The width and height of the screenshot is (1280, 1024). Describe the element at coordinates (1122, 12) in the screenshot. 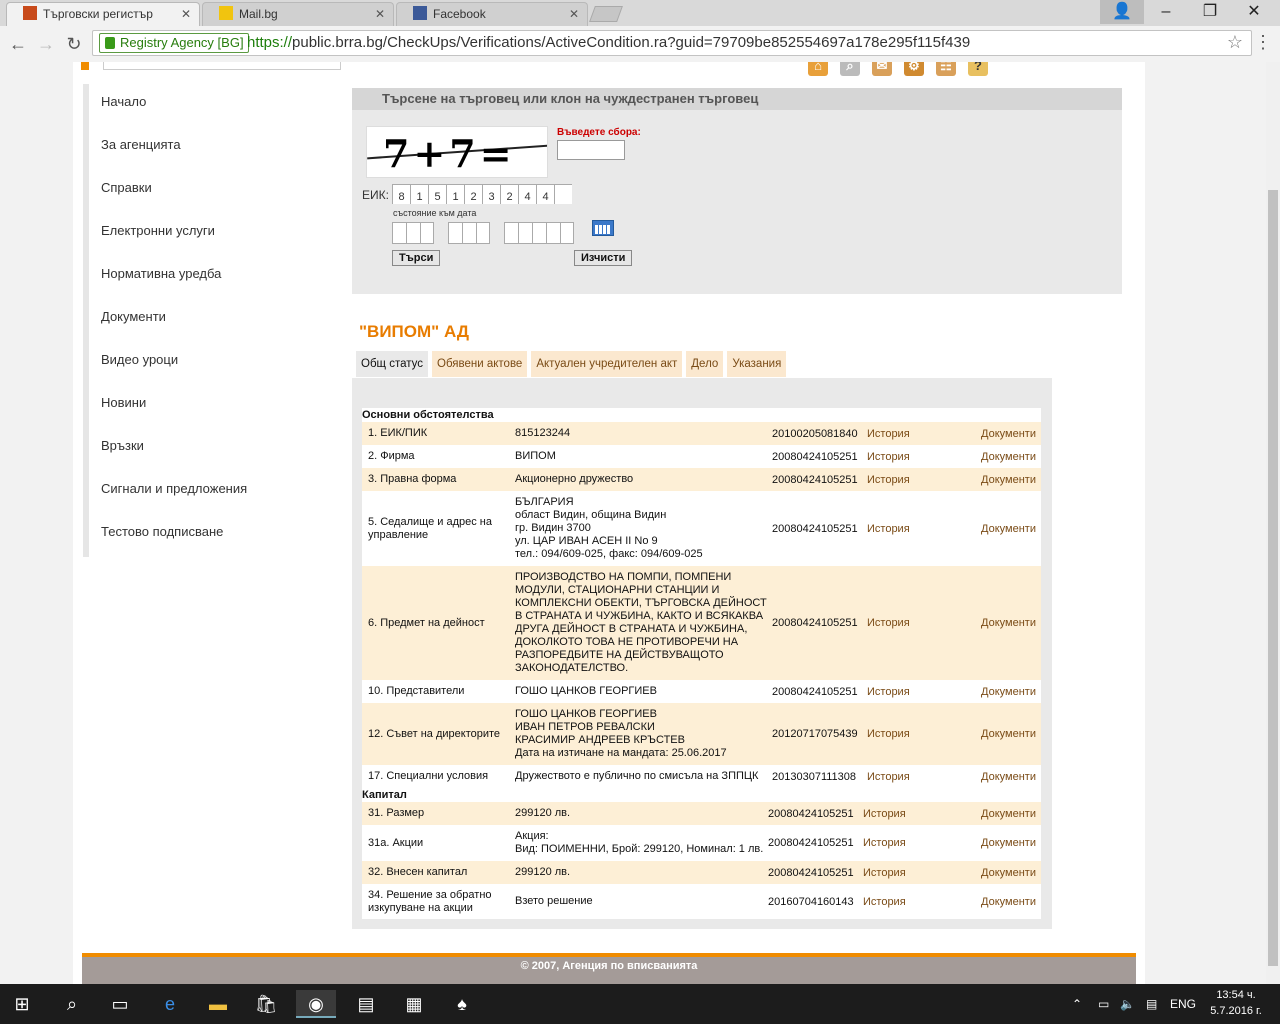

I see `user-icon: 👤` at that location.